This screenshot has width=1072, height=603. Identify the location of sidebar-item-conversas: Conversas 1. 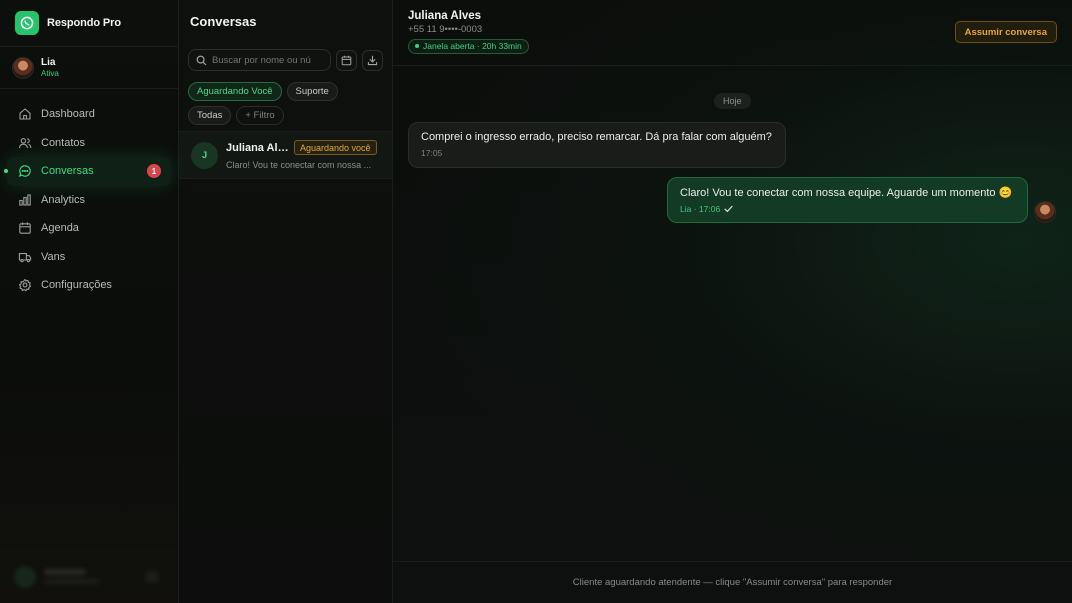
(87, 171).